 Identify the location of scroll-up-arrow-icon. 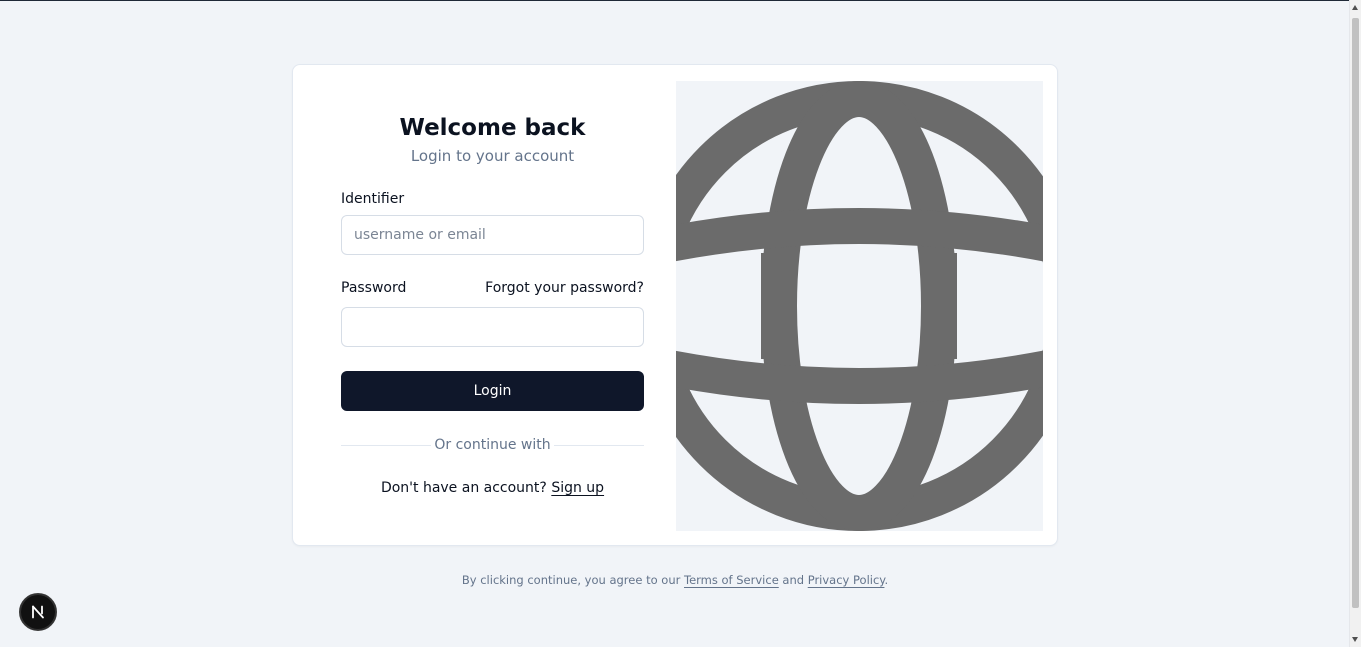
(1355, 7).